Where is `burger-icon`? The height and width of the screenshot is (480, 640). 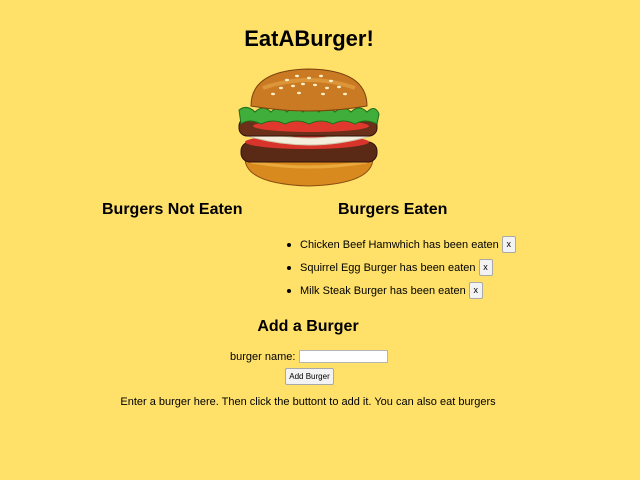 burger-icon is located at coordinates (309, 127).